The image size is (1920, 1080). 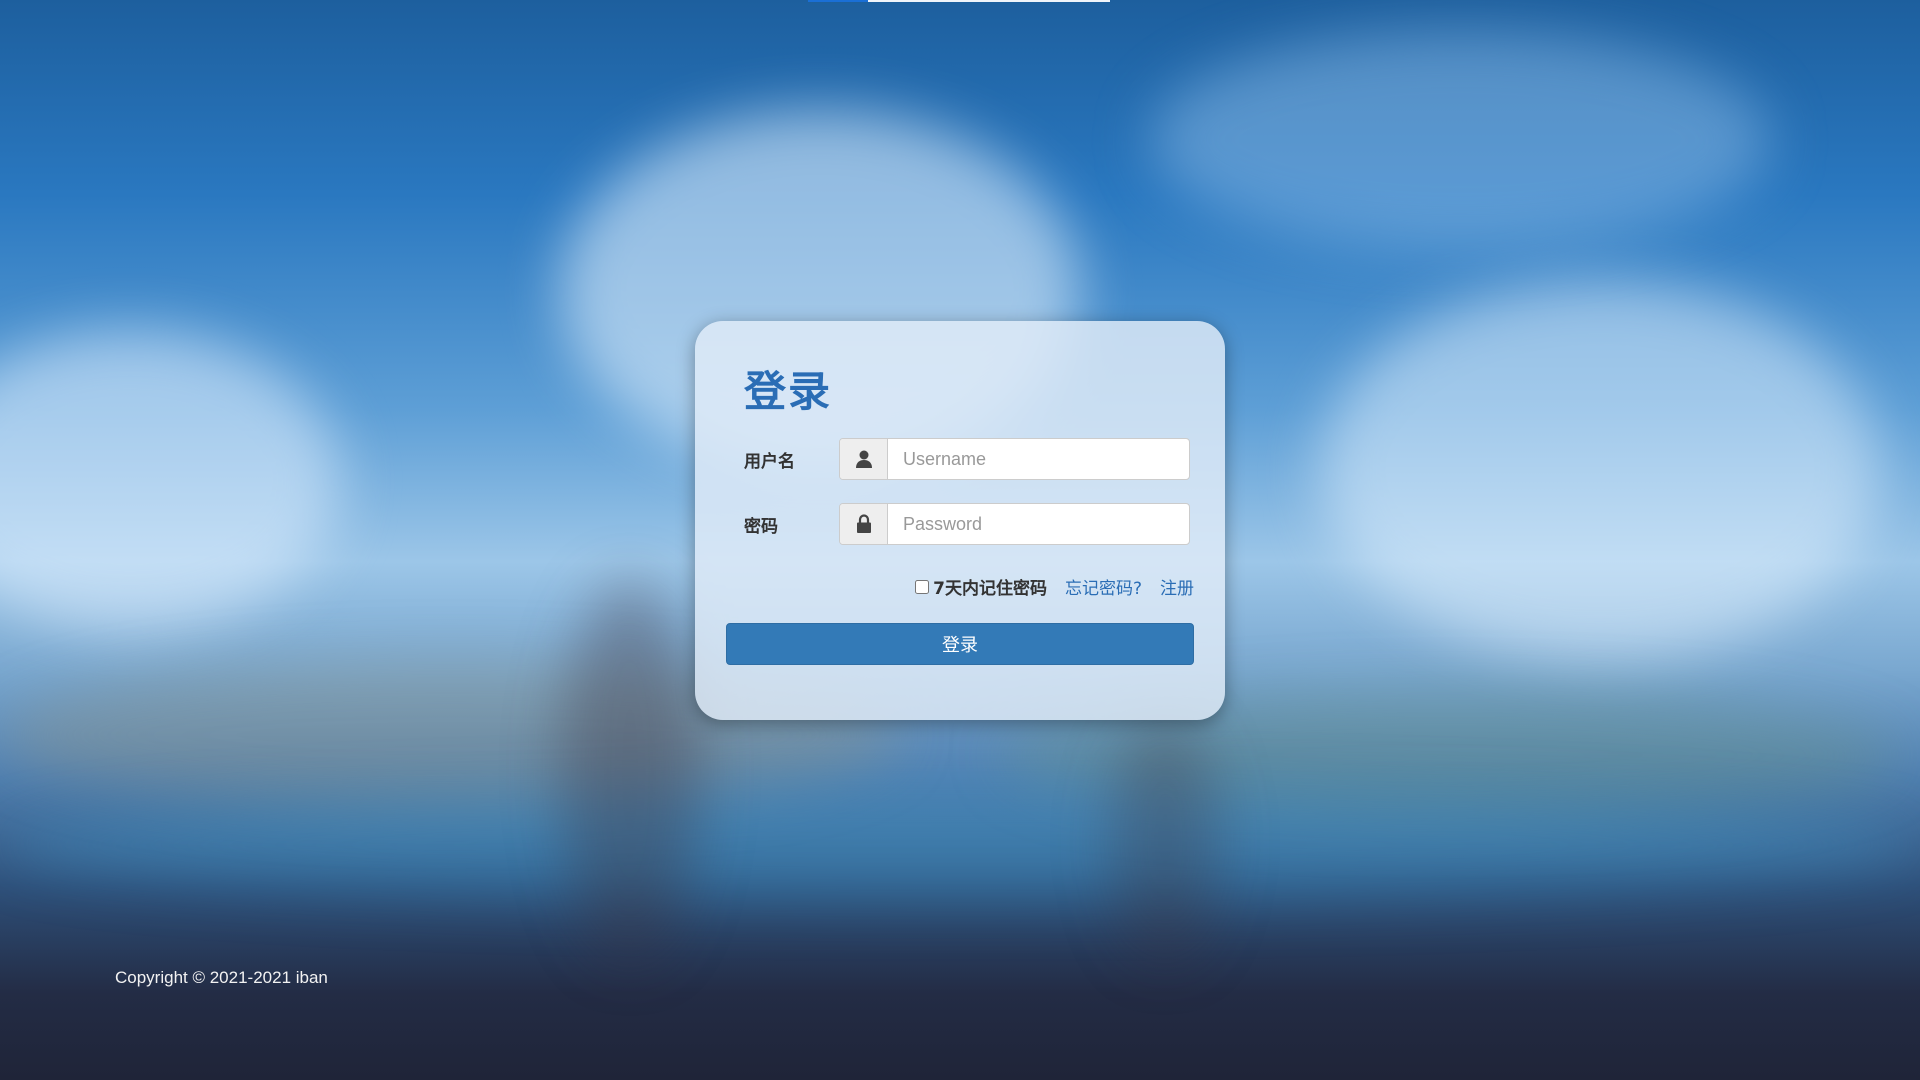 I want to click on password-row: 密码, so click(x=967, y=524).